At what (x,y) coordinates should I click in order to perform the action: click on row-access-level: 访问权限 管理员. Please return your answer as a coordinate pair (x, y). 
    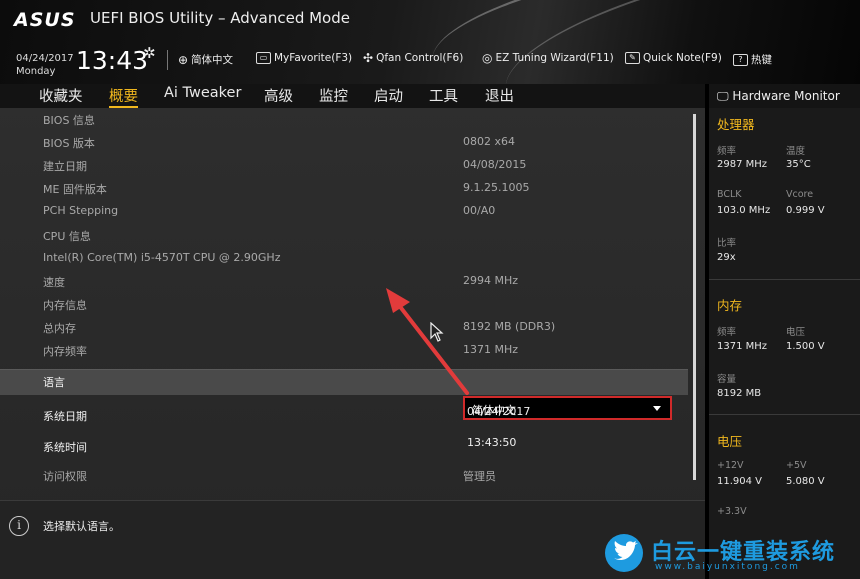
    Looking at the image, I should click on (344, 475).